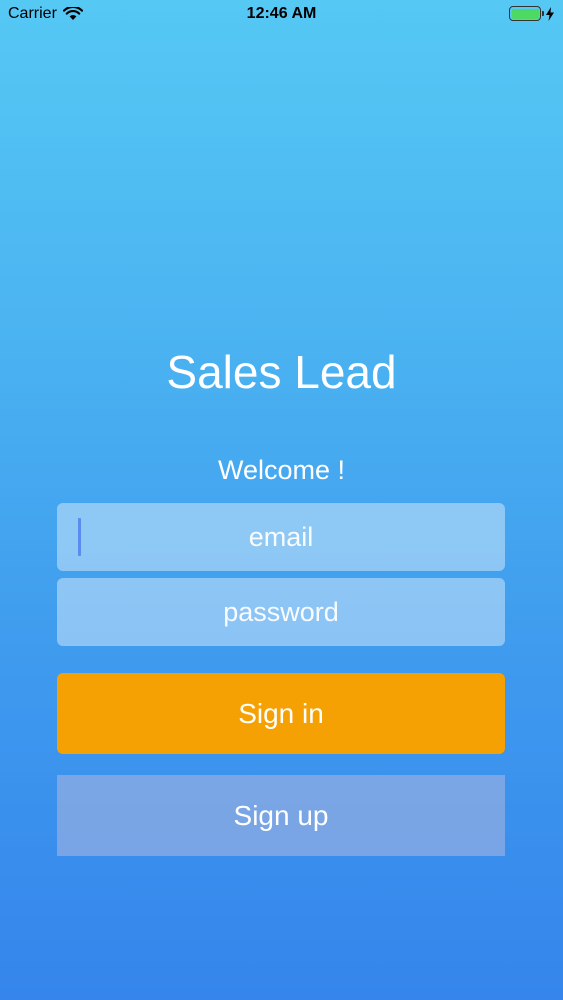 The width and height of the screenshot is (563, 1000). I want to click on status-right, so click(532, 13).